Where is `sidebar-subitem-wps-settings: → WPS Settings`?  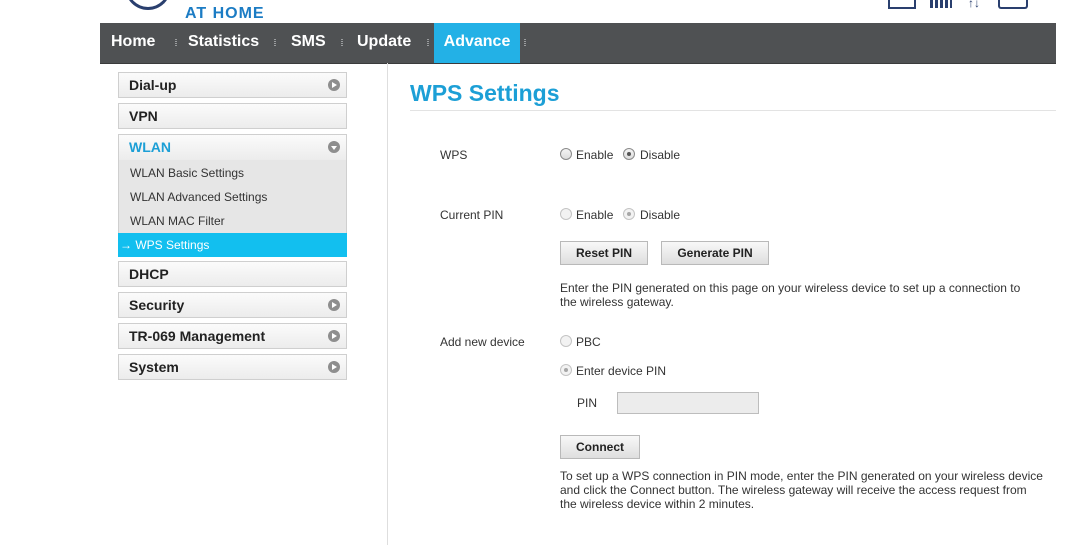
sidebar-subitem-wps-settings: → WPS Settings is located at coordinates (232, 245).